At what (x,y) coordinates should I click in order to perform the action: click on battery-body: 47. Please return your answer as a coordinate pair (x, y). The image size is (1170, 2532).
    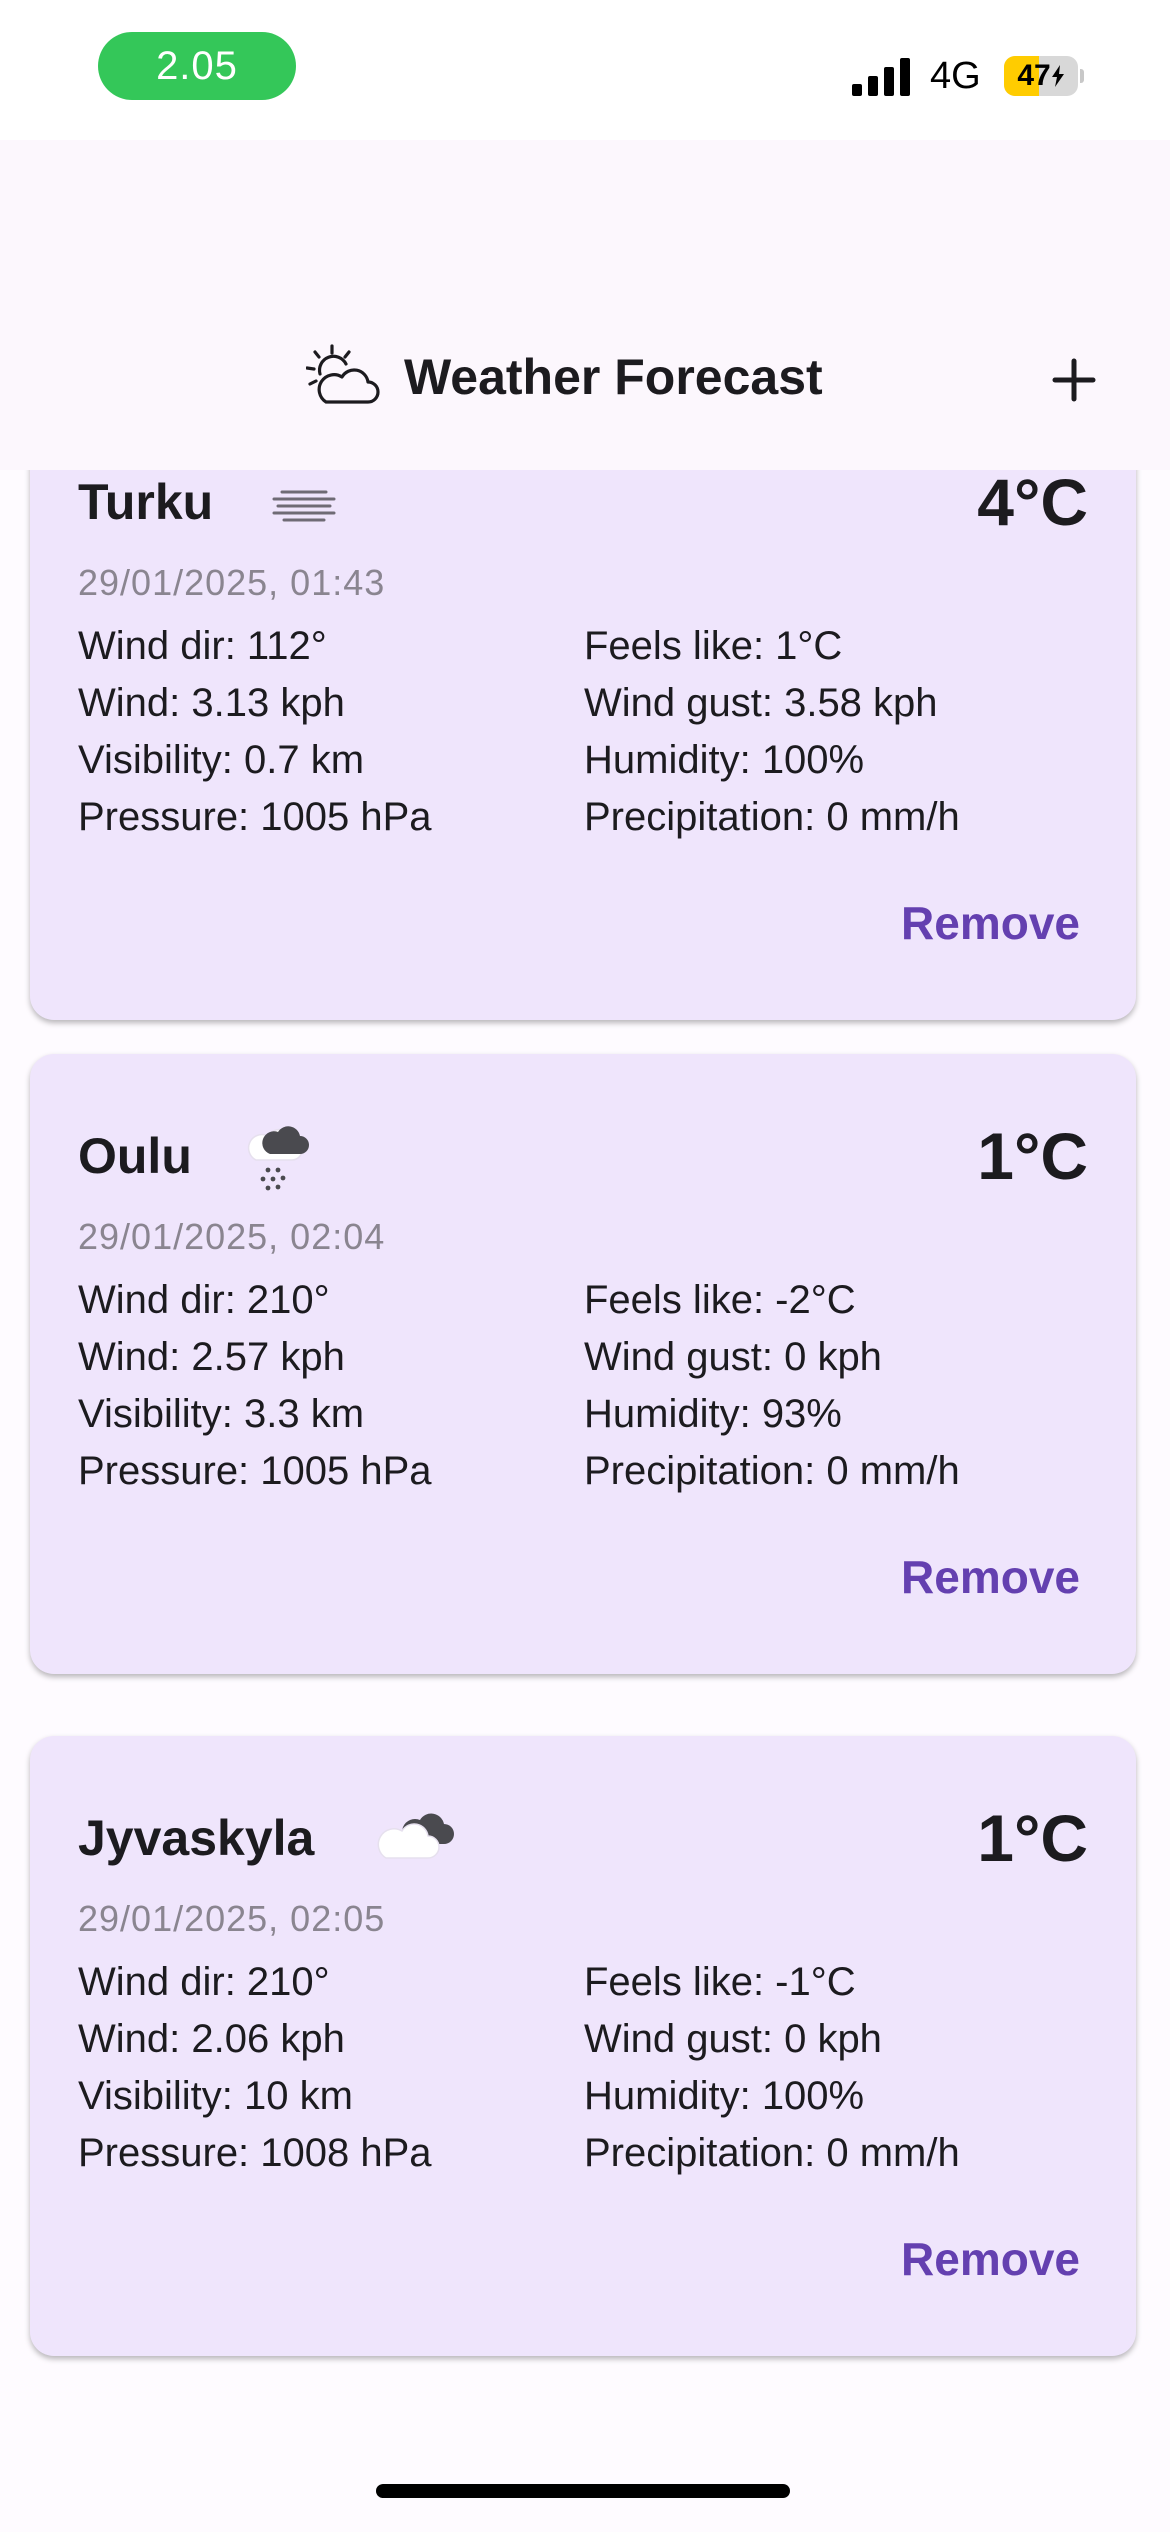
    Looking at the image, I should click on (1041, 76).